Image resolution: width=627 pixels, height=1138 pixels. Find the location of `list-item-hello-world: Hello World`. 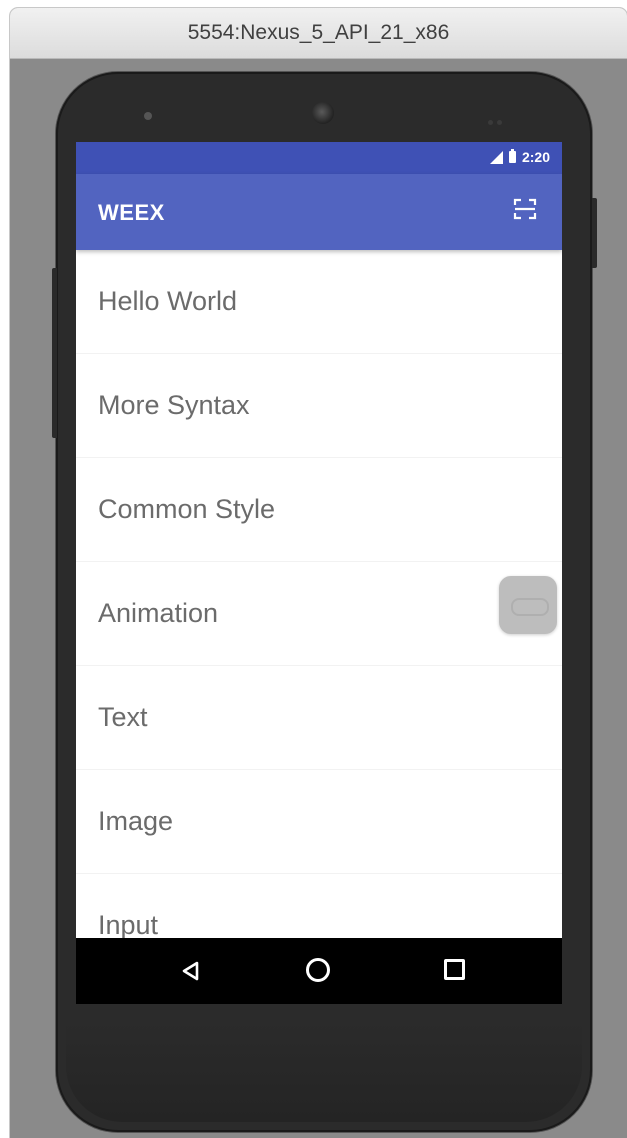

list-item-hello-world: Hello World is located at coordinates (319, 302).